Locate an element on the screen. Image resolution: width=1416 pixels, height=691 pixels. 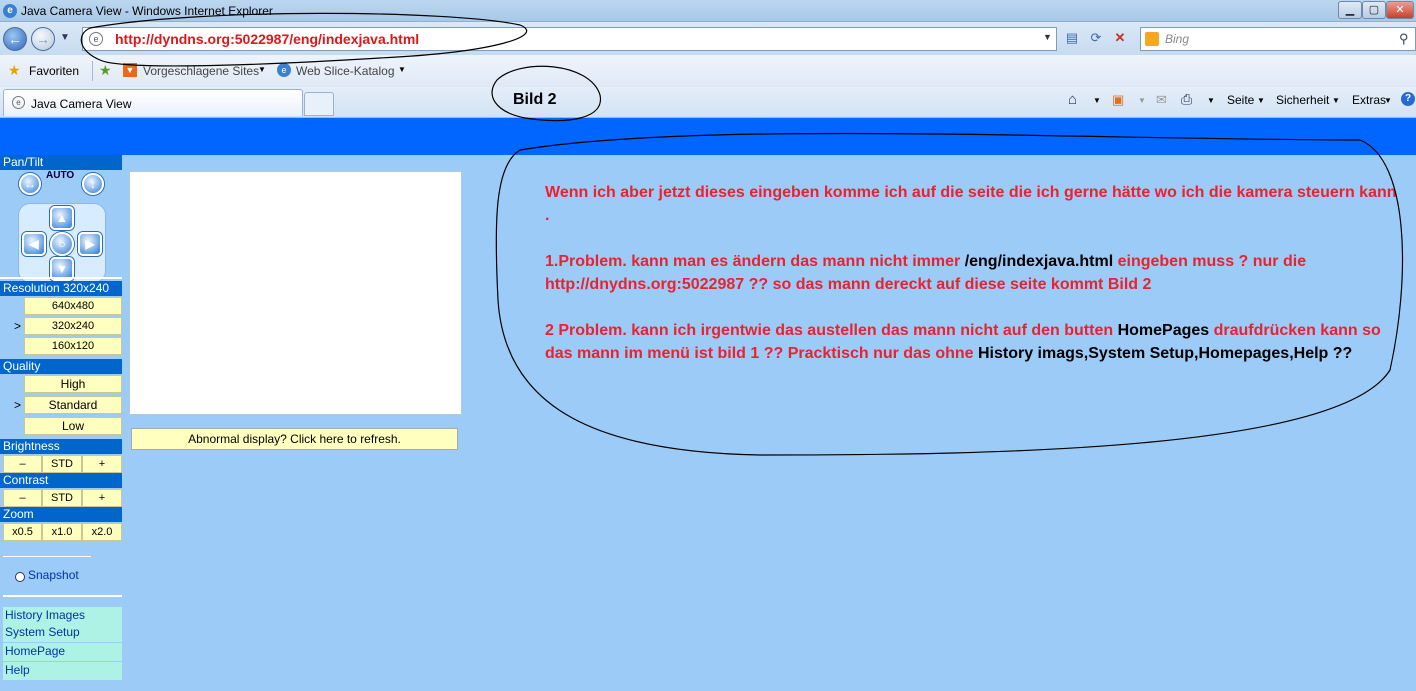
url-circle-scribble is located at coordinates (304, 39).